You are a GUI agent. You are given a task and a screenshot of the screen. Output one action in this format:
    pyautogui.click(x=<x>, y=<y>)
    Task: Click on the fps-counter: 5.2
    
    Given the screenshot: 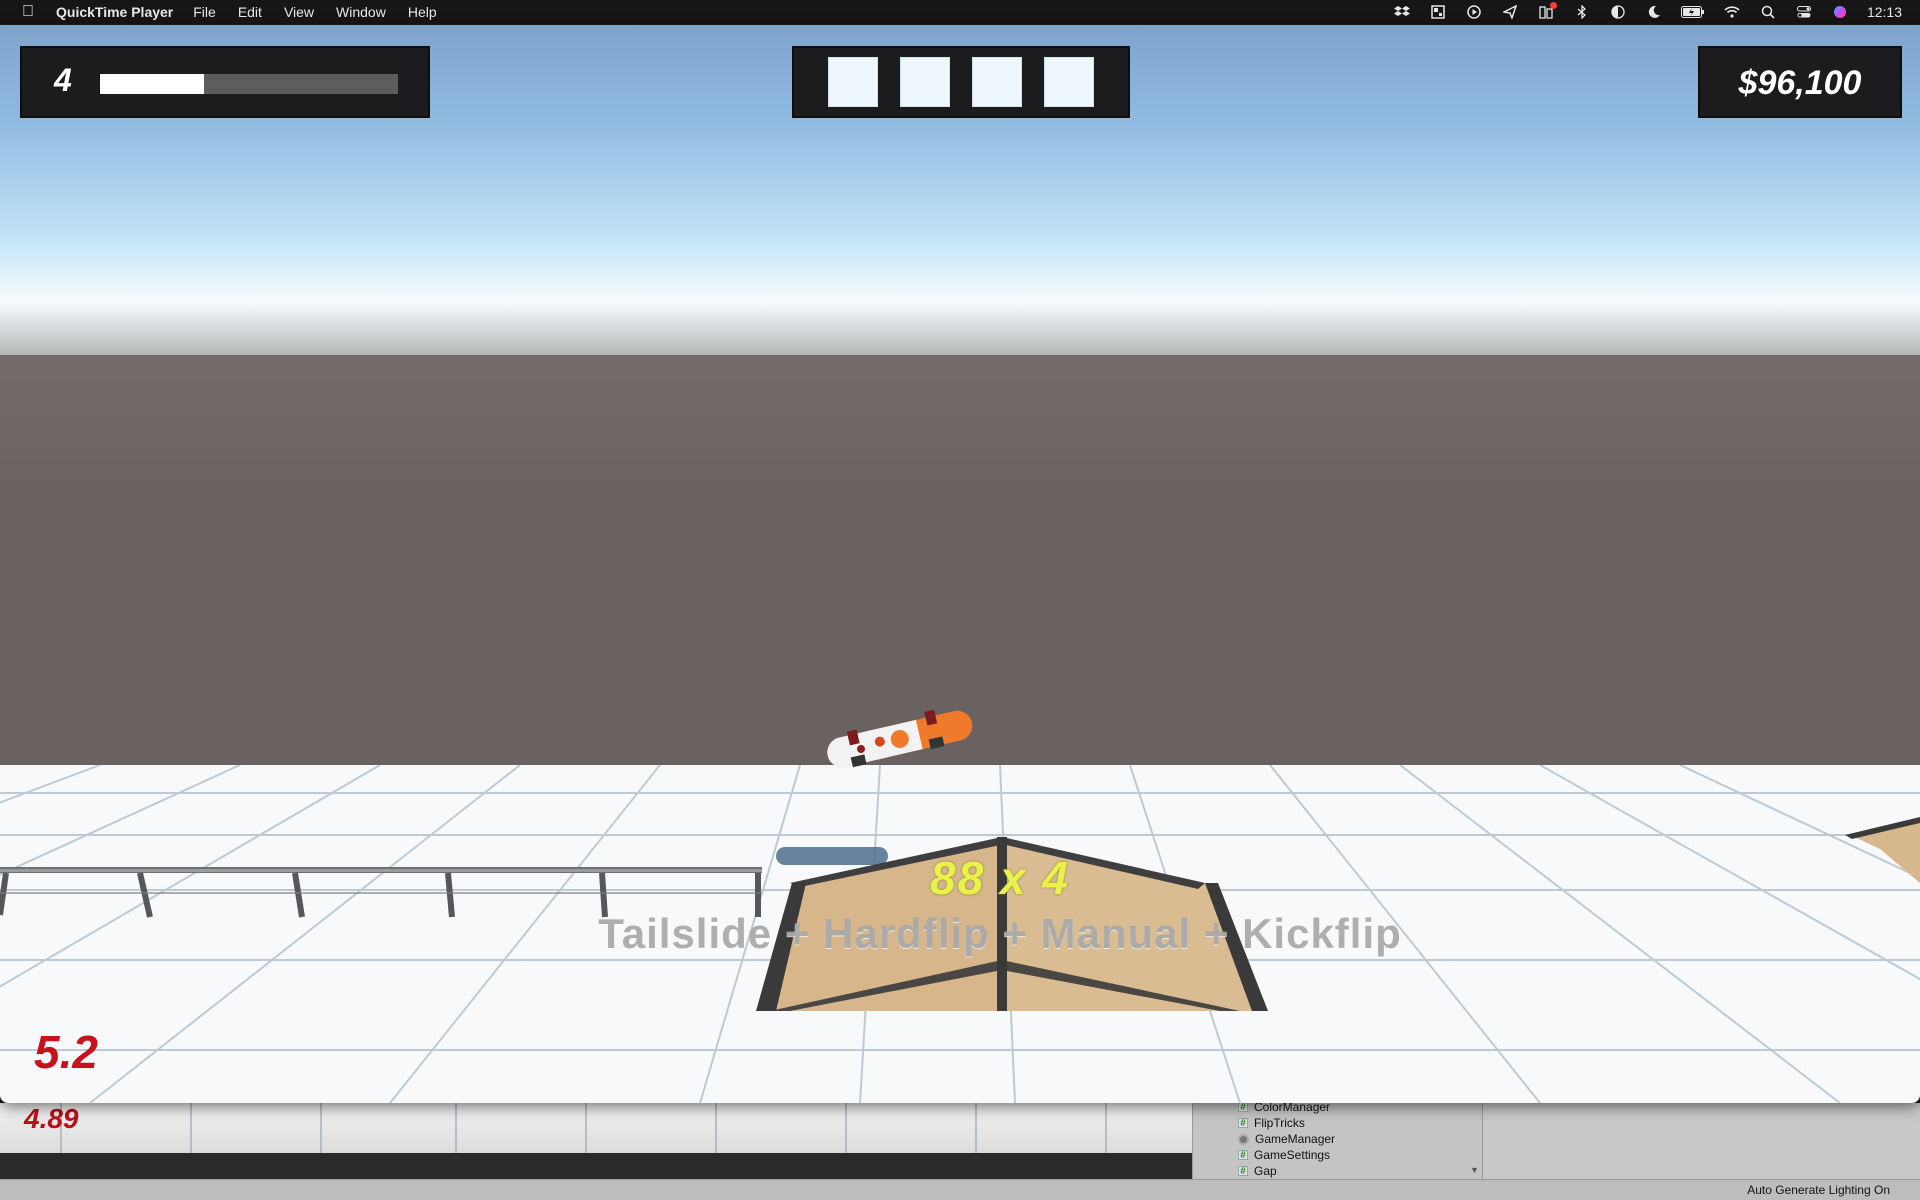 What is the action you would take?
    pyautogui.click(x=66, y=1052)
    